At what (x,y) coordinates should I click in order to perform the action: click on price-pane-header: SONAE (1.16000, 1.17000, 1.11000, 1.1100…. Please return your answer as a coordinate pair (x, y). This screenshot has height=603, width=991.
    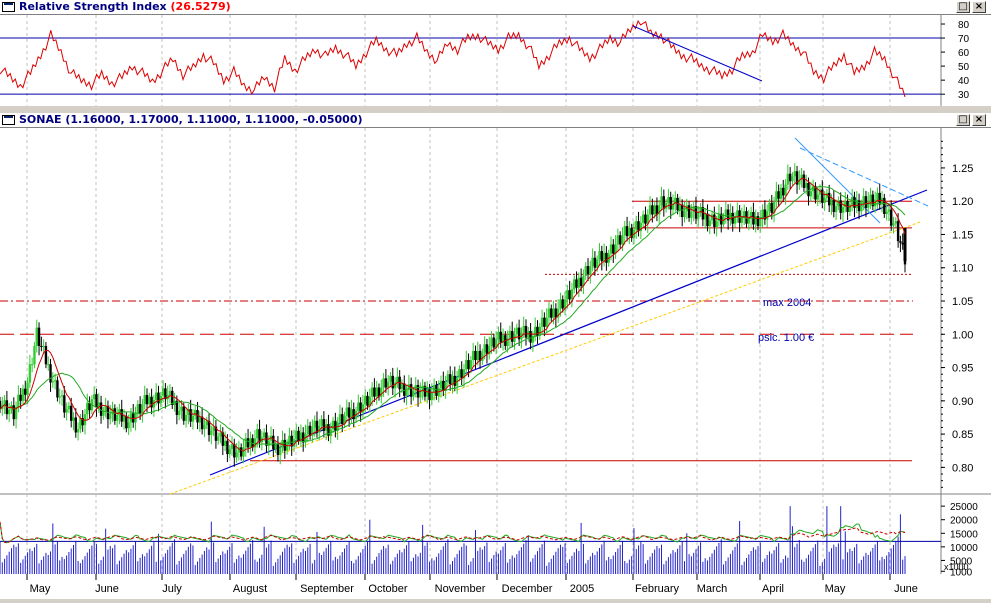
    Looking at the image, I should click on (495, 120).